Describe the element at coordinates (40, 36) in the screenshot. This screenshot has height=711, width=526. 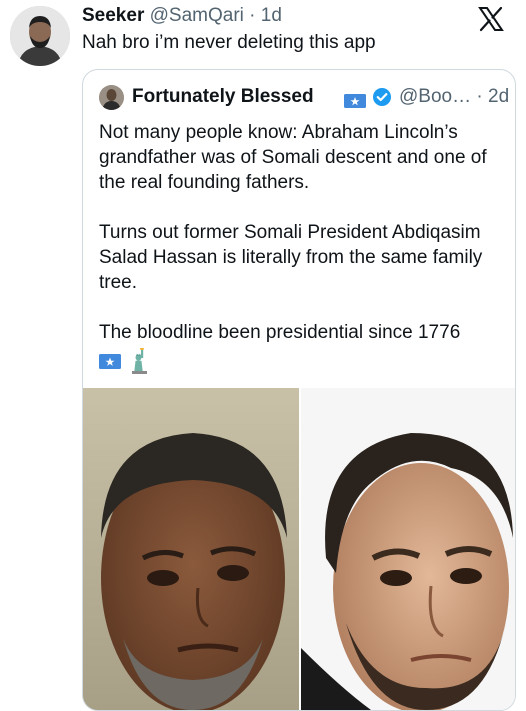
I see `avatar` at that location.